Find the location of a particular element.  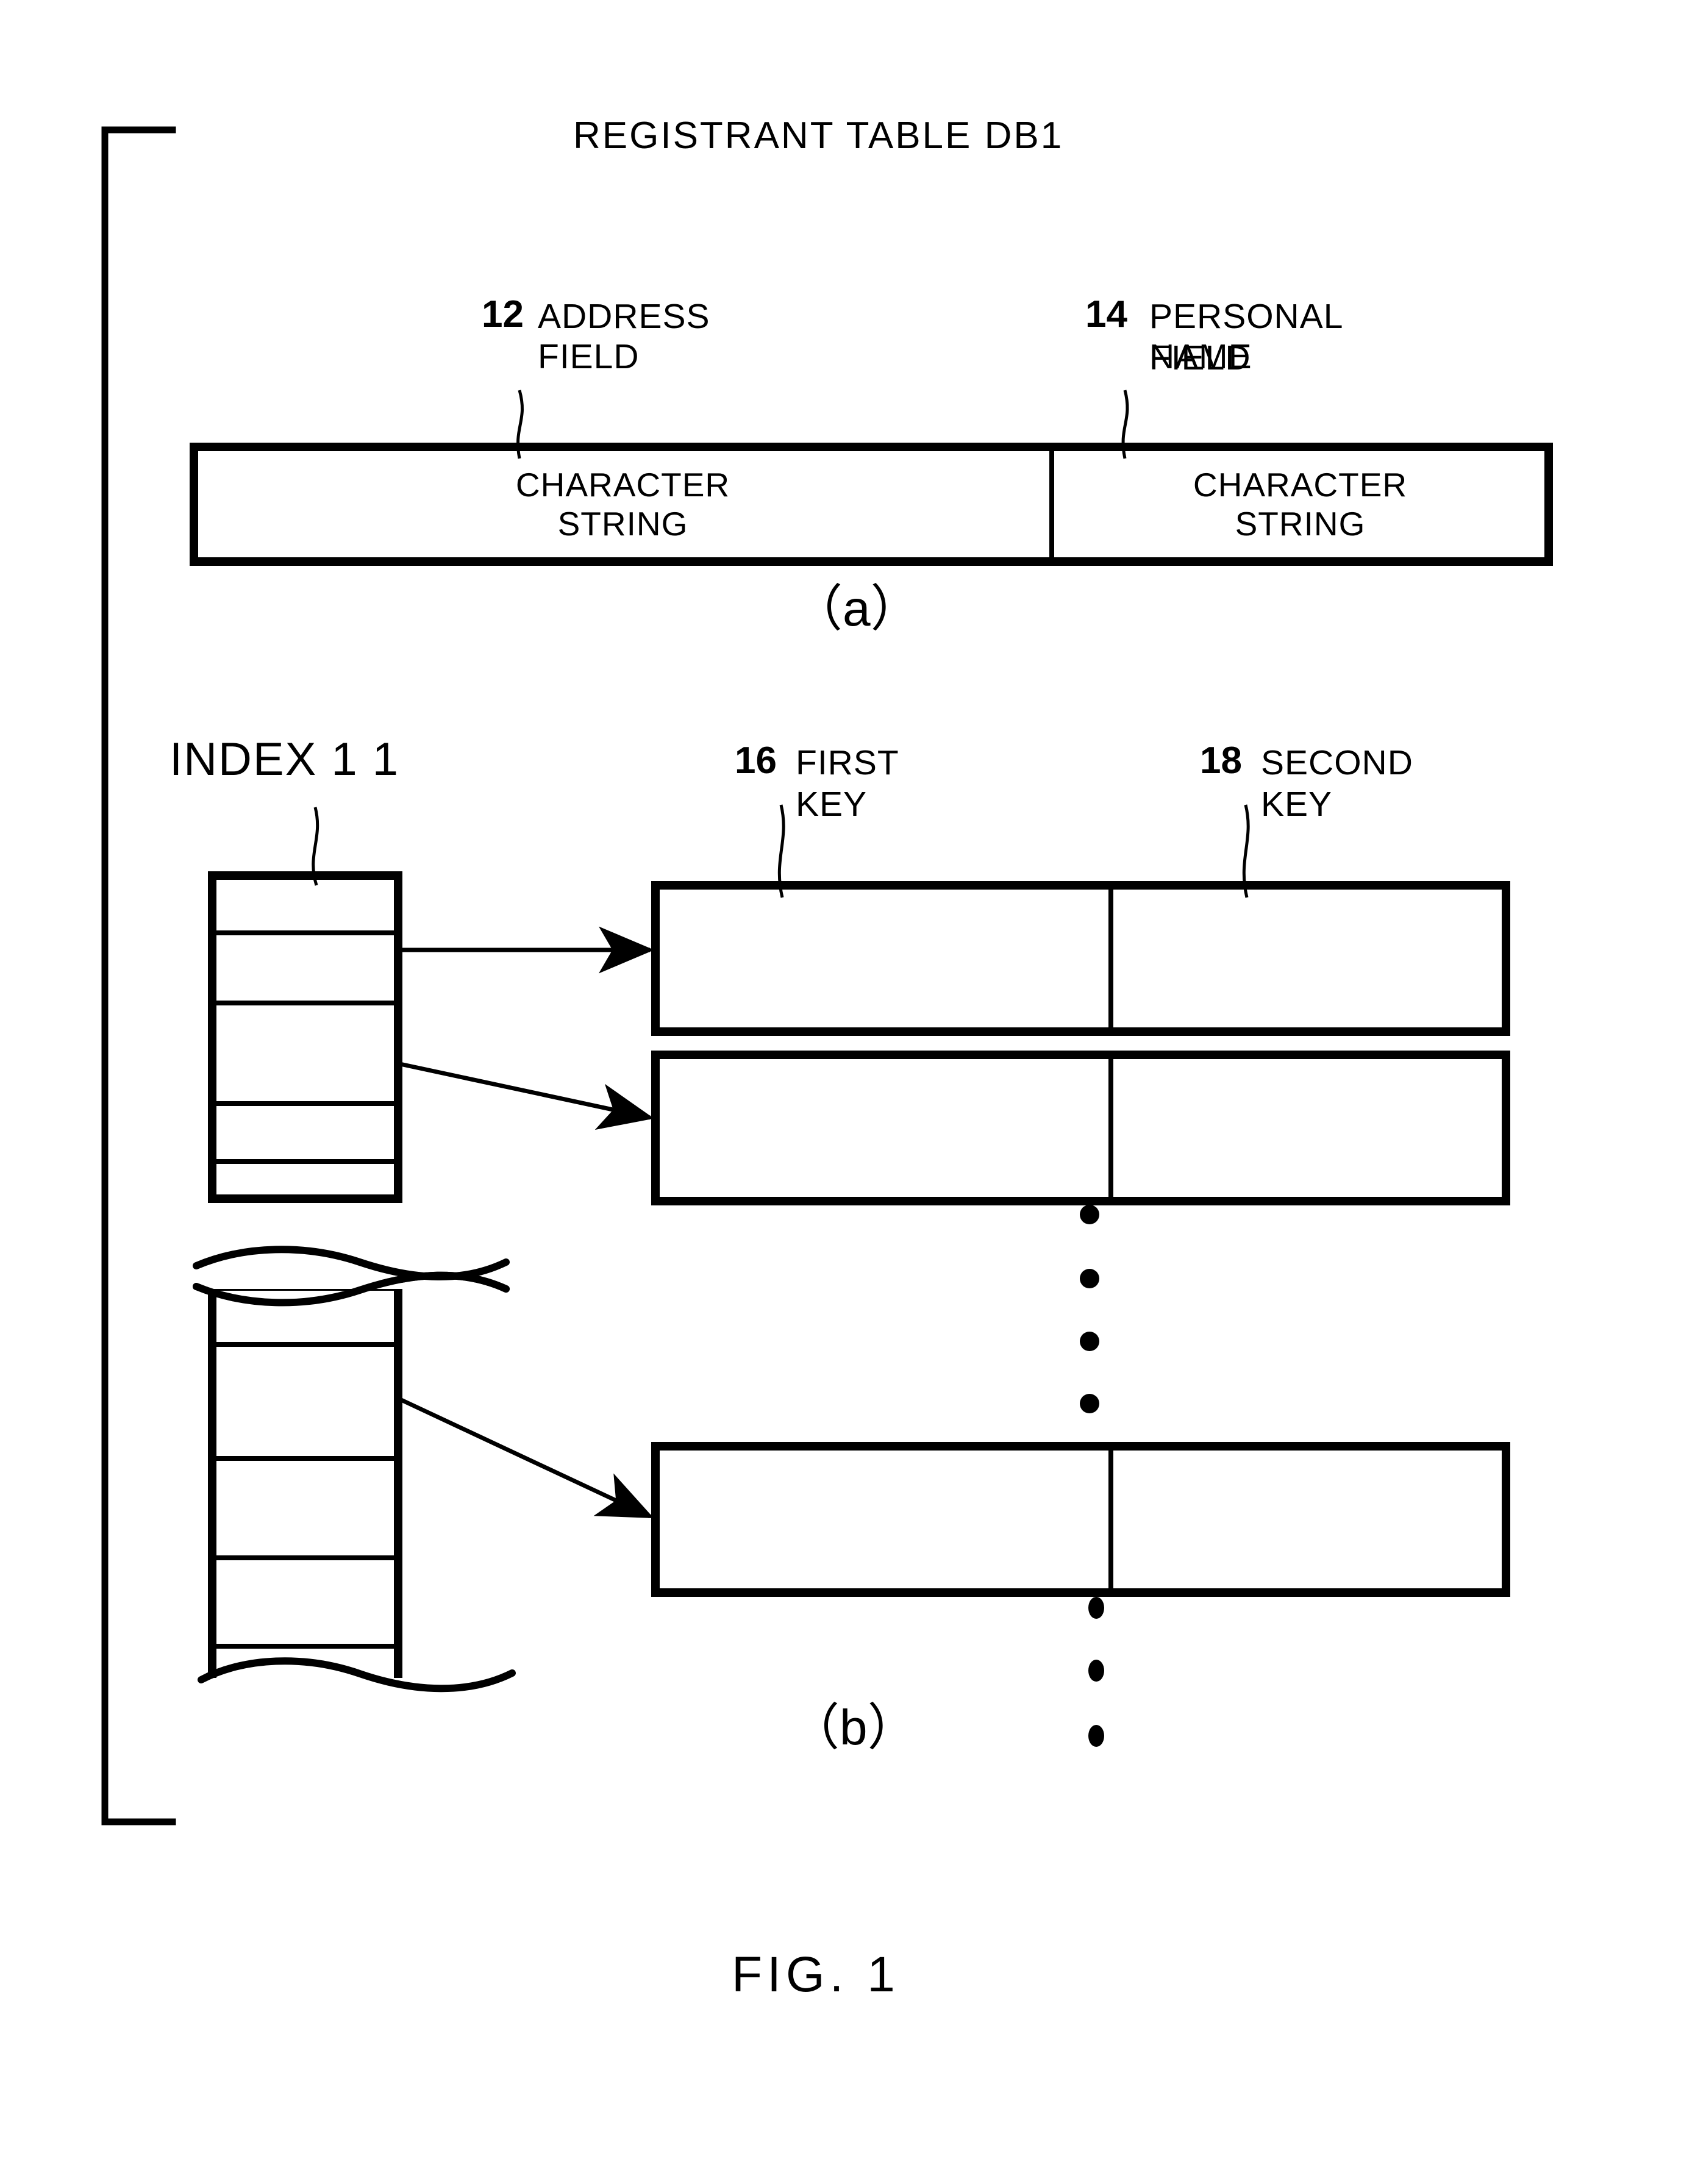

table-cell-personal-name-line1: CHARACTER is located at coordinates (1300, 485).